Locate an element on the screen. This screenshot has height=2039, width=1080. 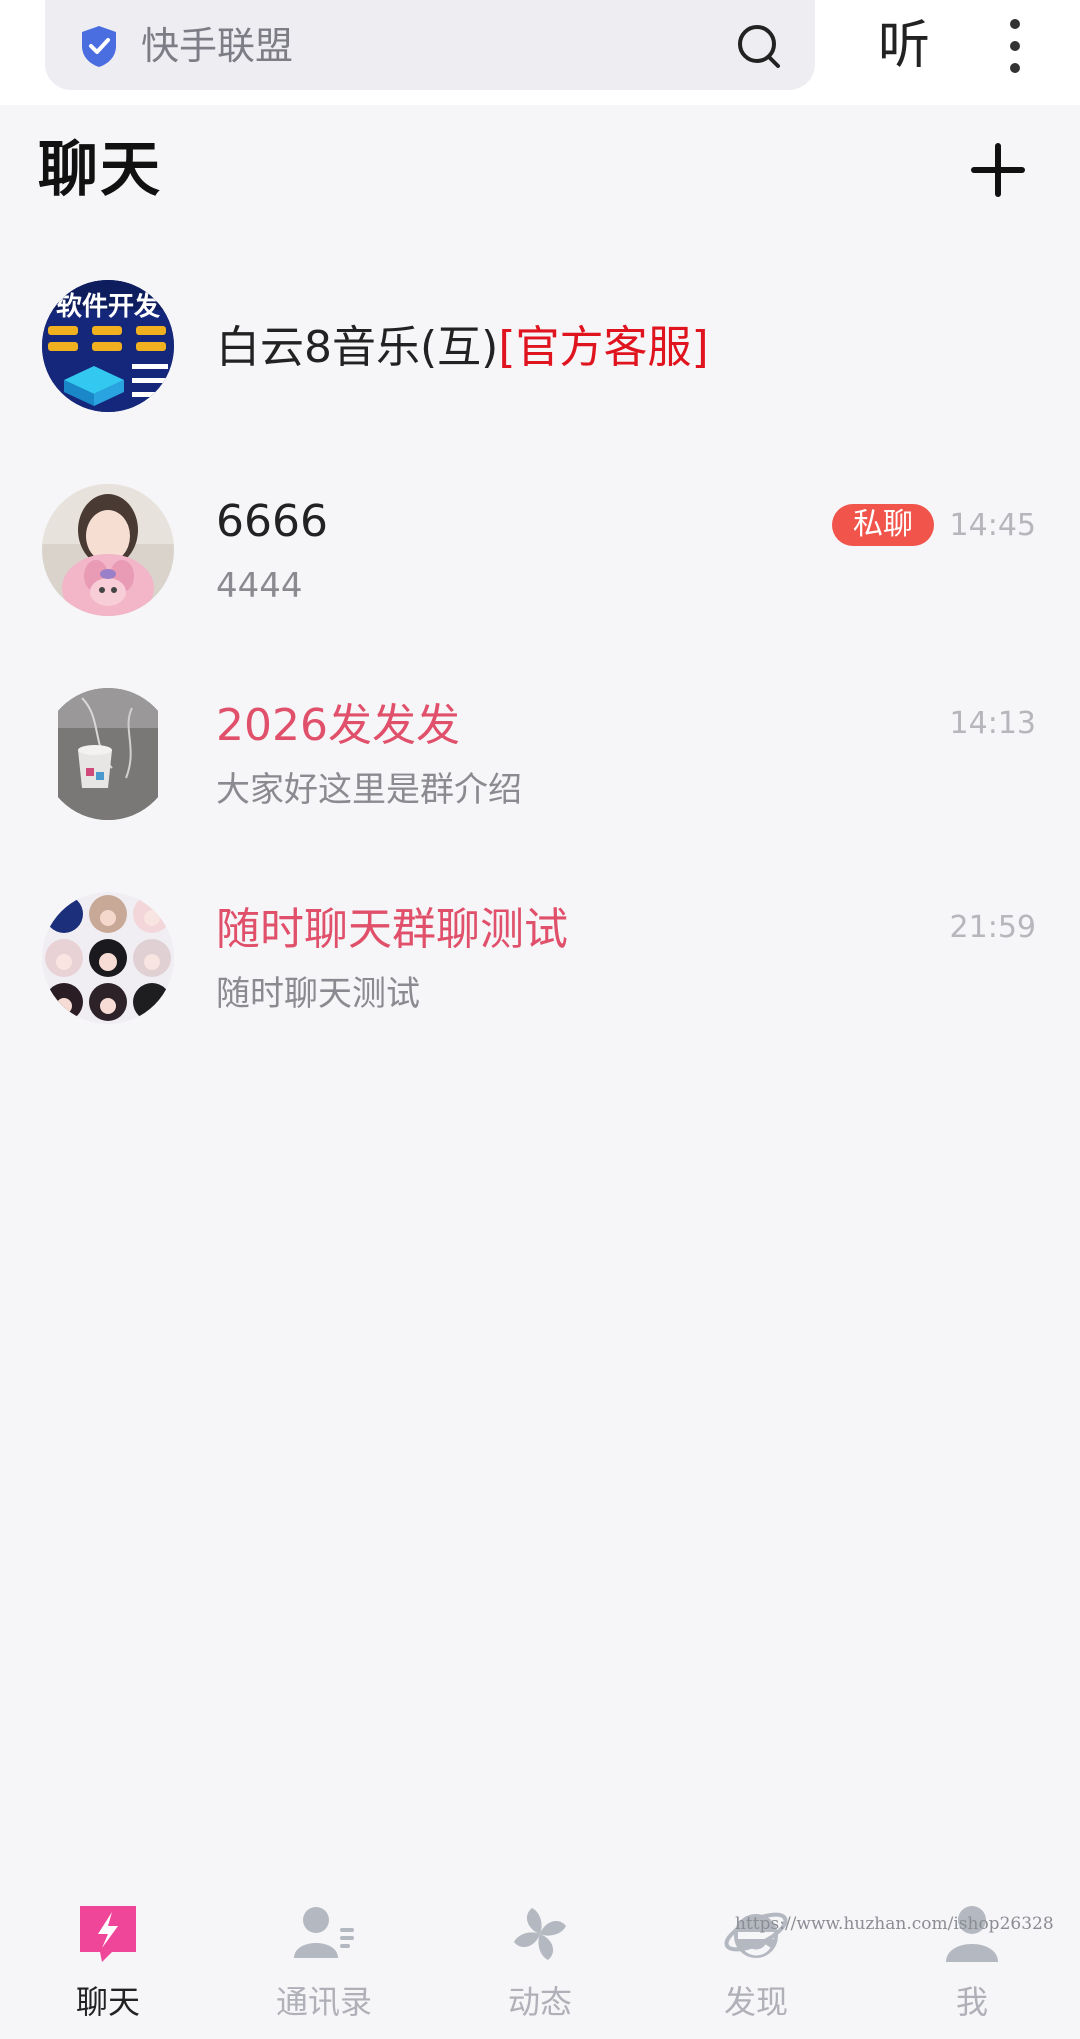
nav-label: 发现 is located at coordinates (755, 2002).